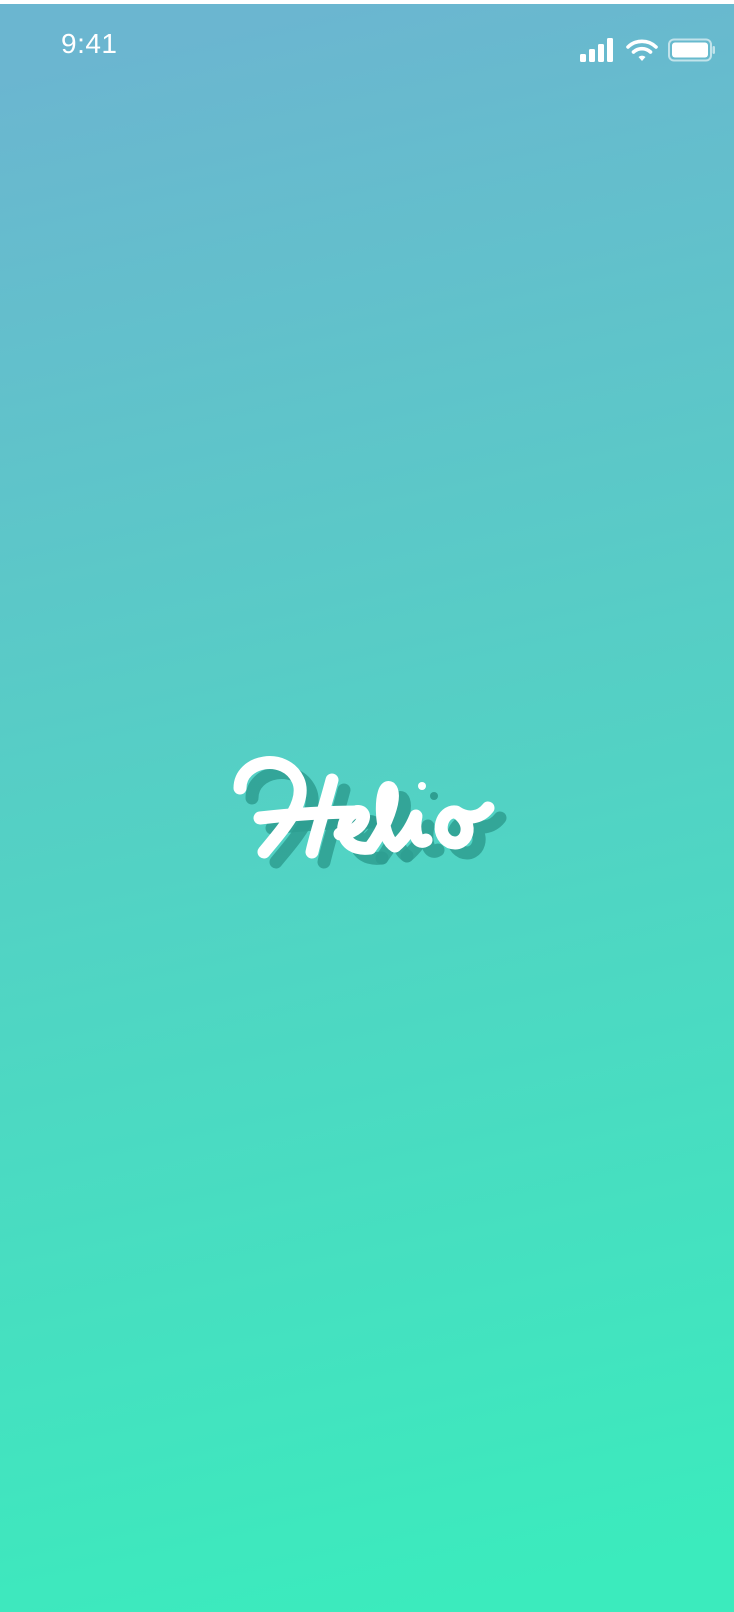  What do you see at coordinates (691, 50) in the screenshot?
I see `battery-icon` at bounding box center [691, 50].